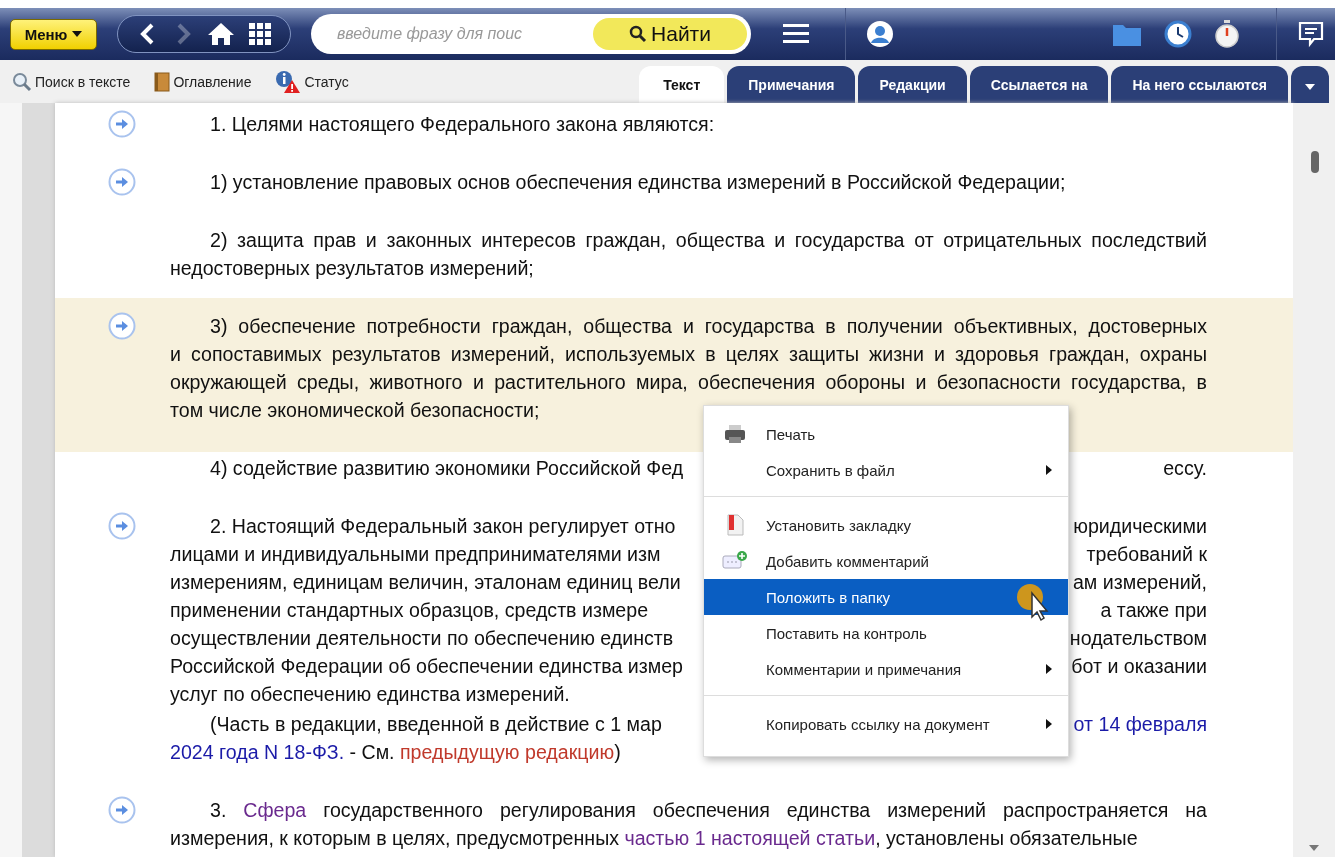 This screenshot has width=1335, height=857. Describe the element at coordinates (735, 434) in the screenshot. I see `printer-icon` at that location.